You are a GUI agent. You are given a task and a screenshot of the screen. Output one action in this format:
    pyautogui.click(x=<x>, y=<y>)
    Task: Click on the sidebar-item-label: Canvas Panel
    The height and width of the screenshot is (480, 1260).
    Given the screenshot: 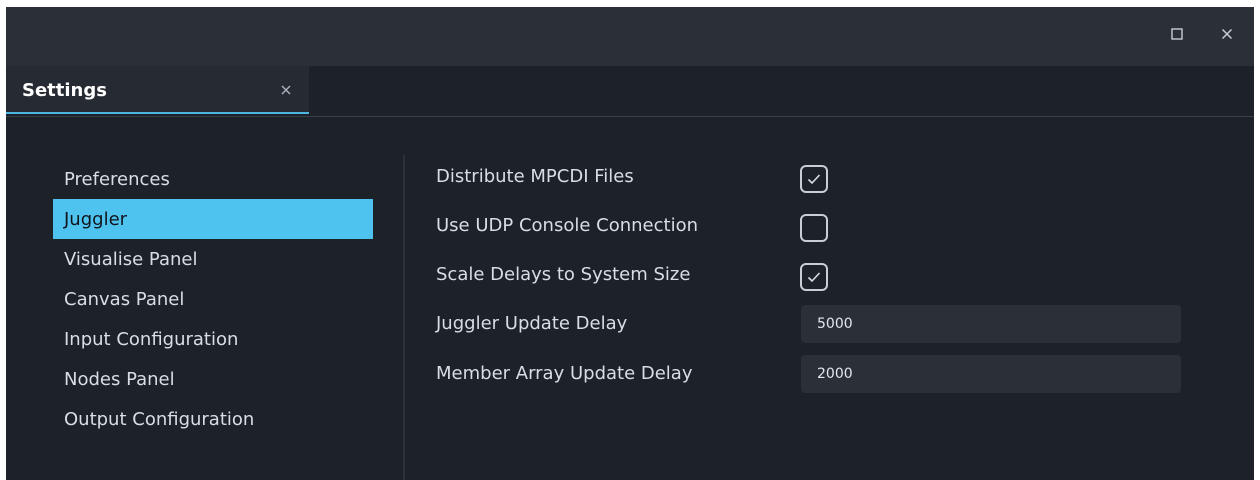 What is the action you would take?
    pyautogui.click(x=124, y=299)
    